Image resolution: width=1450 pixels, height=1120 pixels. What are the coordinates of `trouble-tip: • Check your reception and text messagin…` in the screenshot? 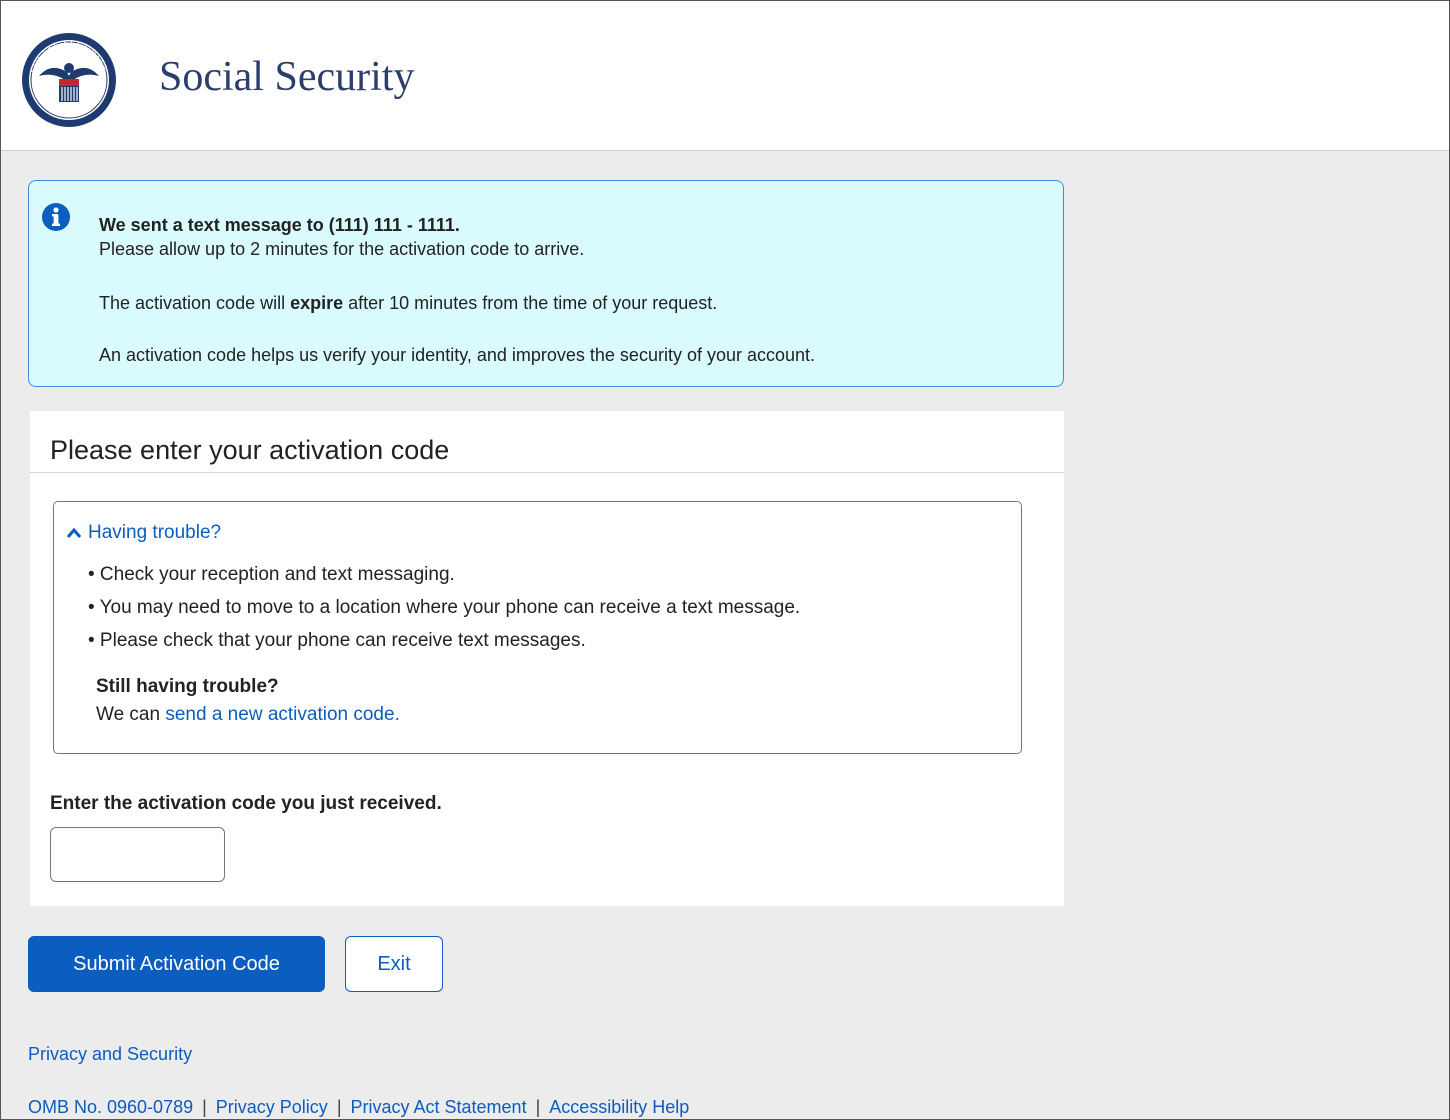 It's located at (271, 574).